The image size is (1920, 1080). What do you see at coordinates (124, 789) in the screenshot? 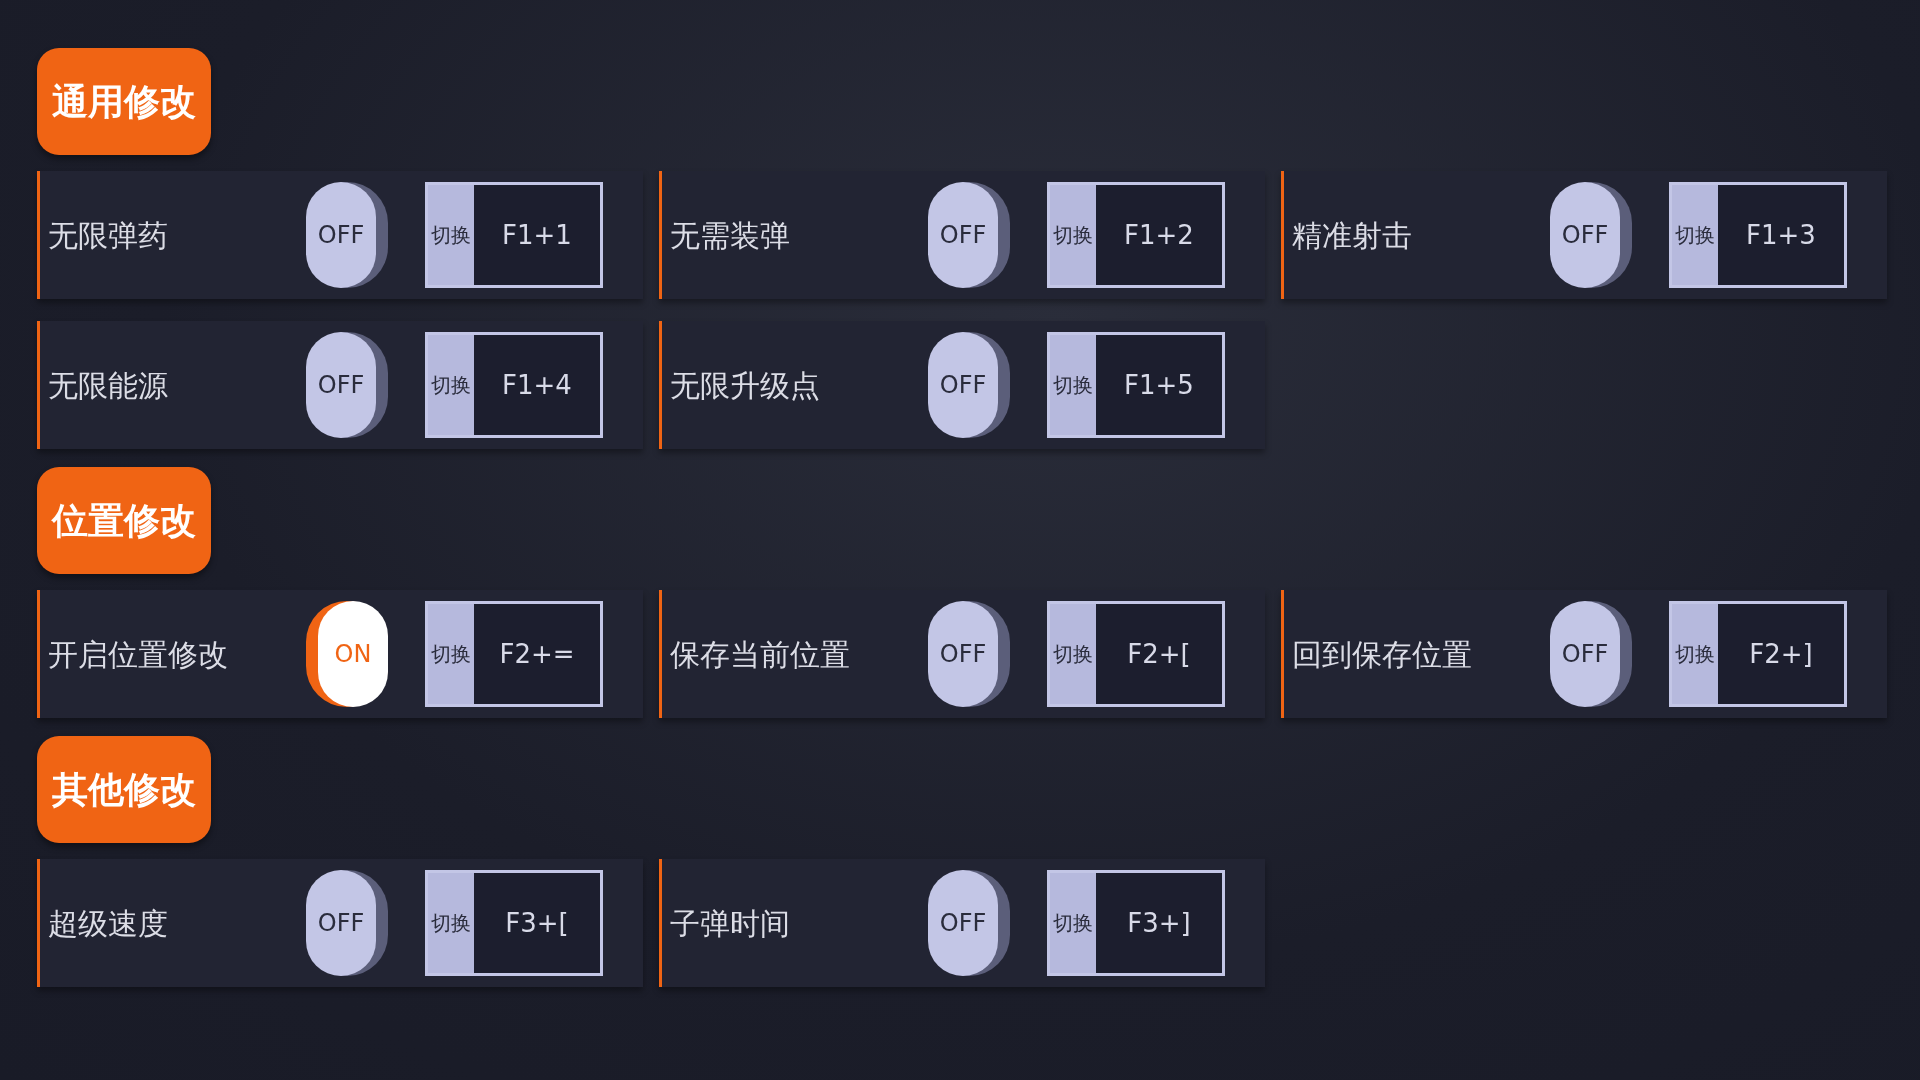
I see `section-title: 其他修改` at bounding box center [124, 789].